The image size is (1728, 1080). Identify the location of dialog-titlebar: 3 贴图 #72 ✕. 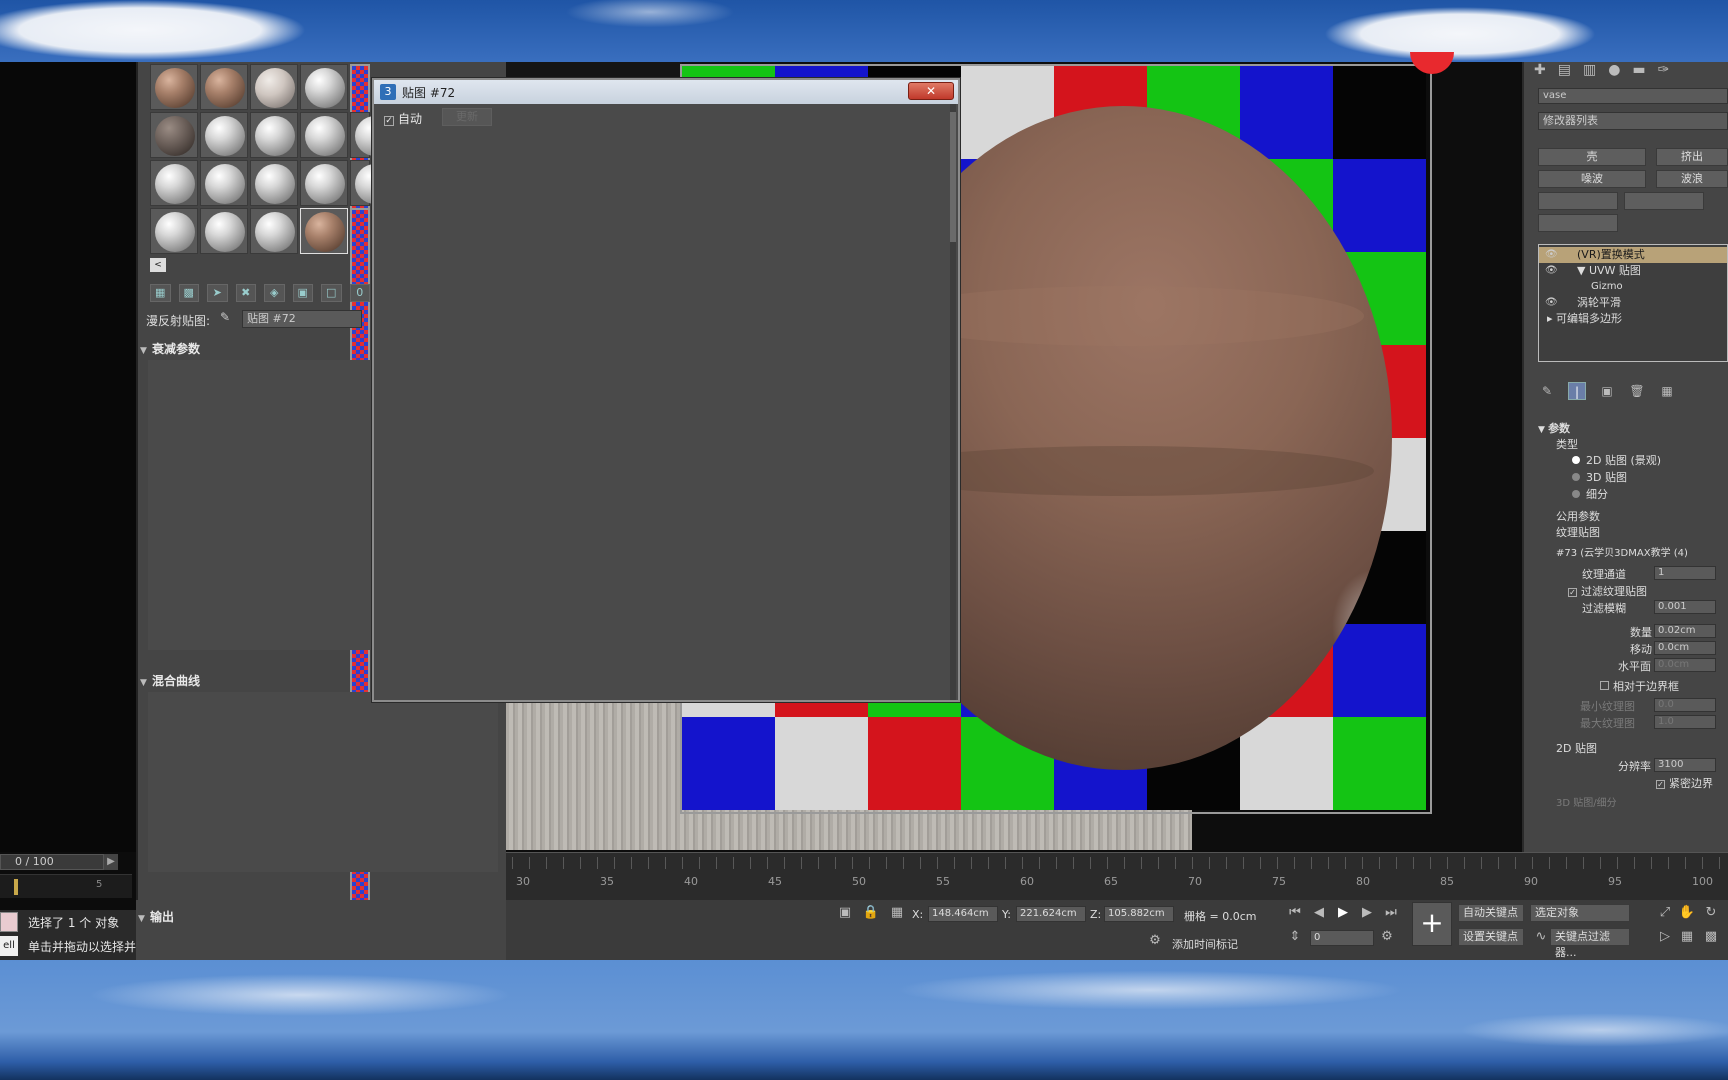
(666, 92).